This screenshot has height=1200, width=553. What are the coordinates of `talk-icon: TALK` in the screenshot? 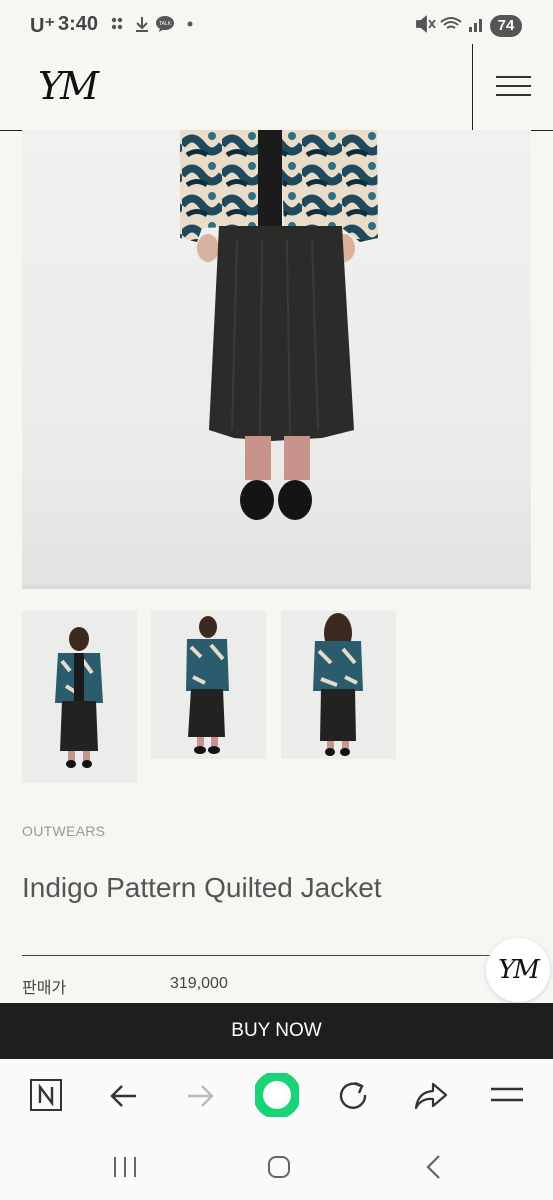 It's located at (165, 24).